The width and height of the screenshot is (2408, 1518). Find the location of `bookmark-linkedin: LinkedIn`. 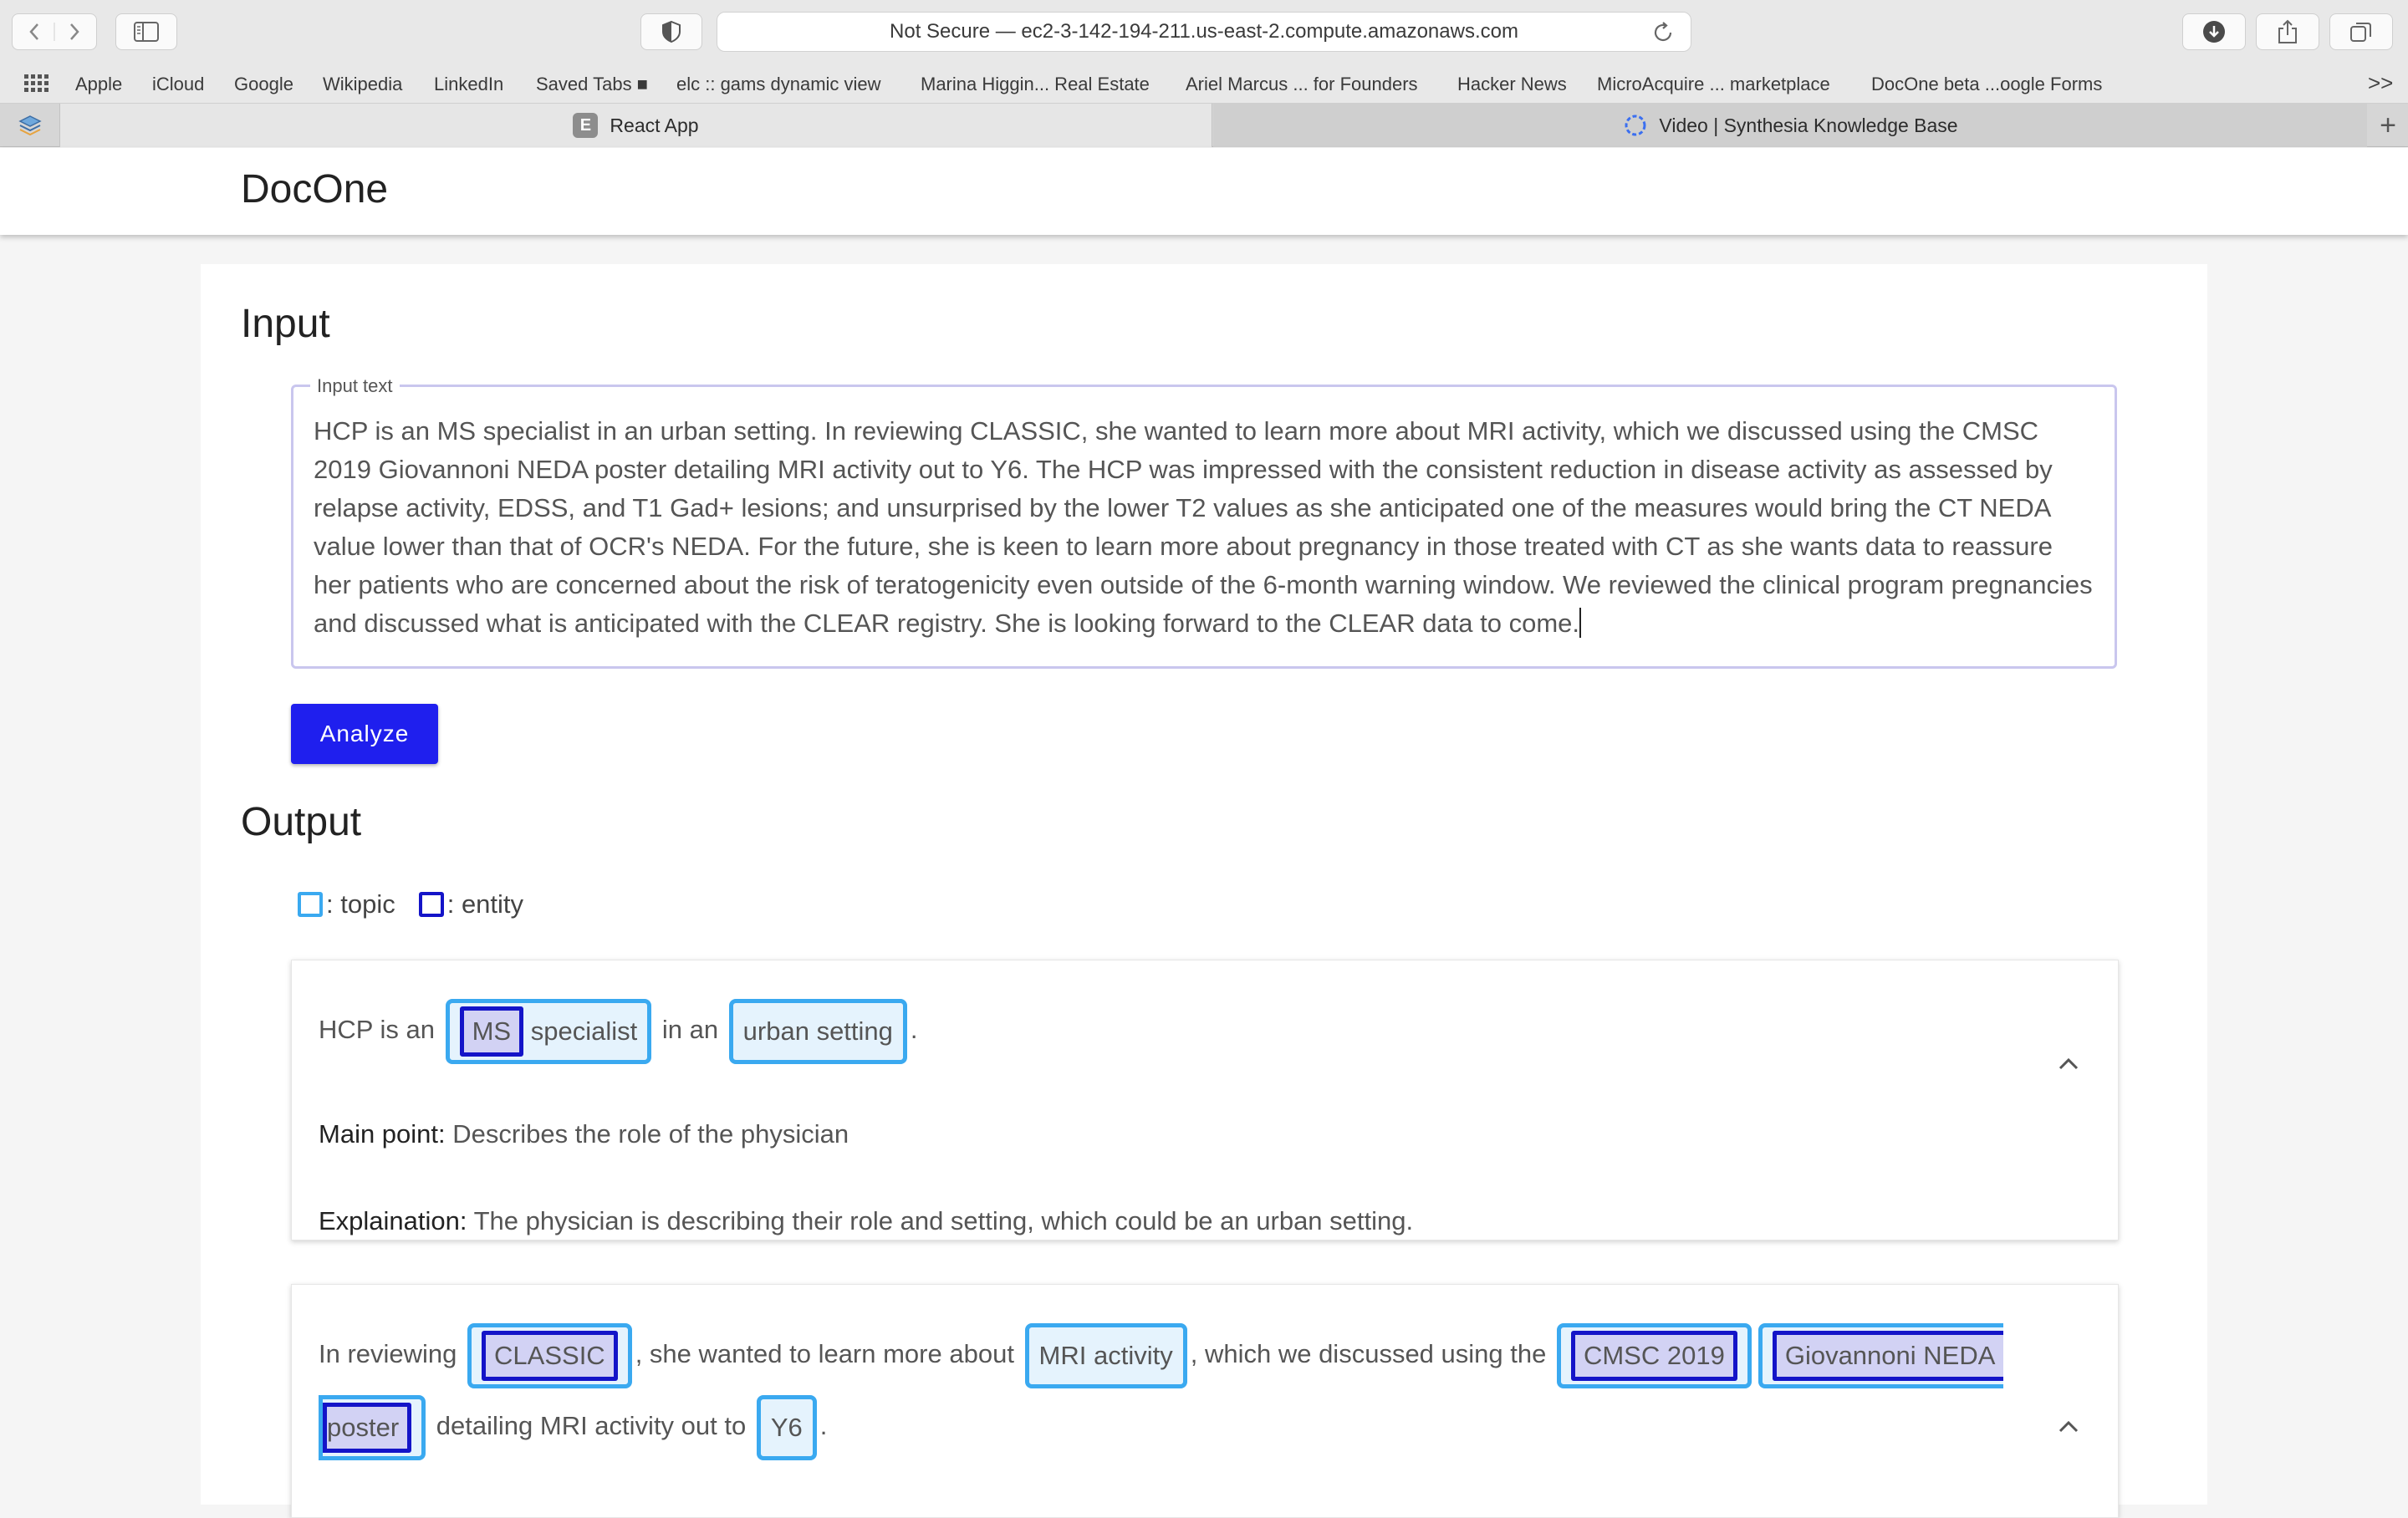

bookmark-linkedin: LinkedIn is located at coordinates (469, 84).